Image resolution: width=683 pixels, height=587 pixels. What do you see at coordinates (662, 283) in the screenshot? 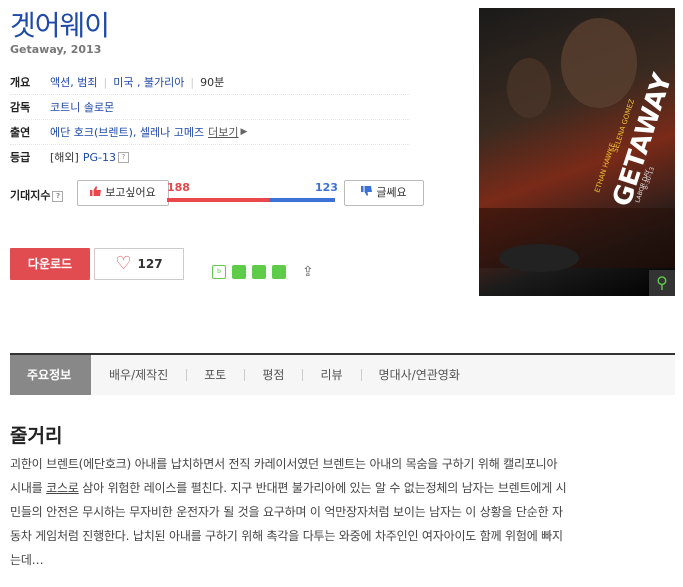
I see `zoom-icon: ⚲` at bounding box center [662, 283].